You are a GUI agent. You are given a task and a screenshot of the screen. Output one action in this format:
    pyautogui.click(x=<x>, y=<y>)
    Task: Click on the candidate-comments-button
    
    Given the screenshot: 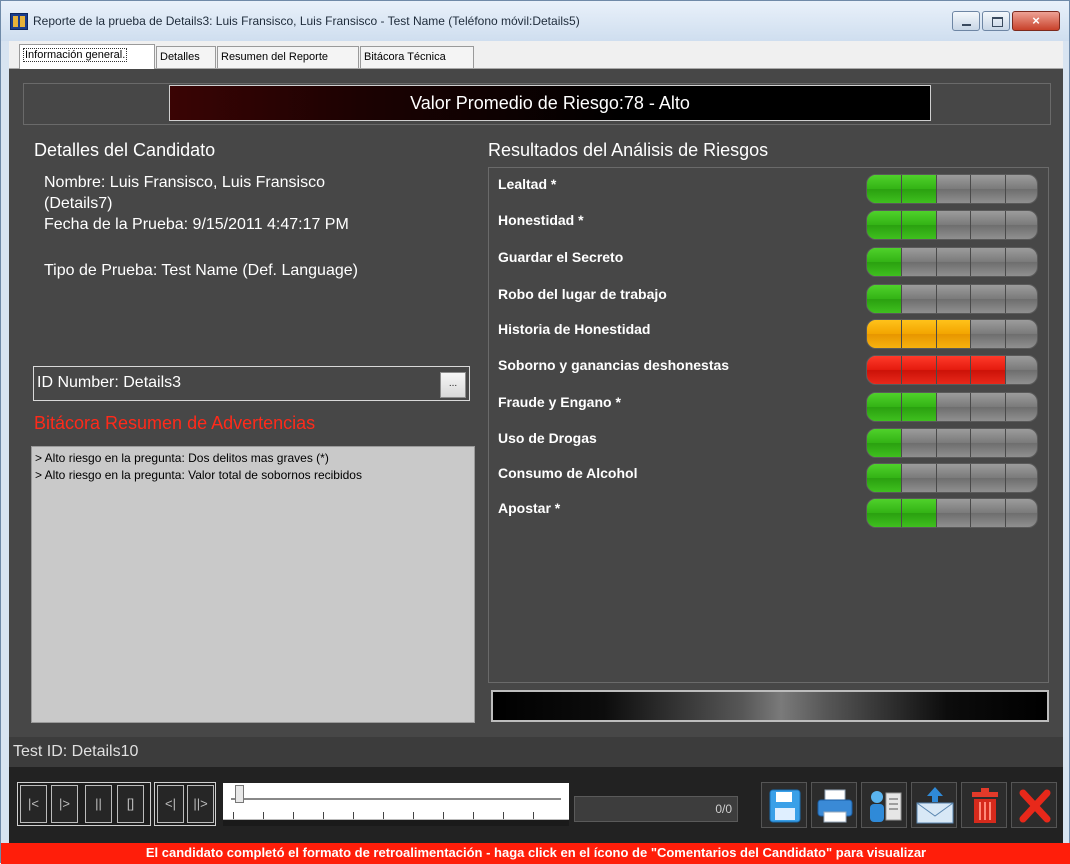 What is the action you would take?
    pyautogui.click(x=884, y=805)
    